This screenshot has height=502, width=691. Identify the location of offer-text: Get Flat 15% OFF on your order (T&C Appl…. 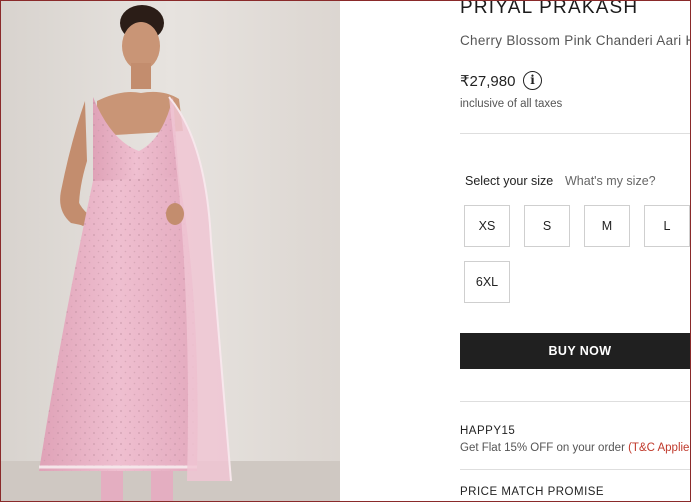
(575, 448).